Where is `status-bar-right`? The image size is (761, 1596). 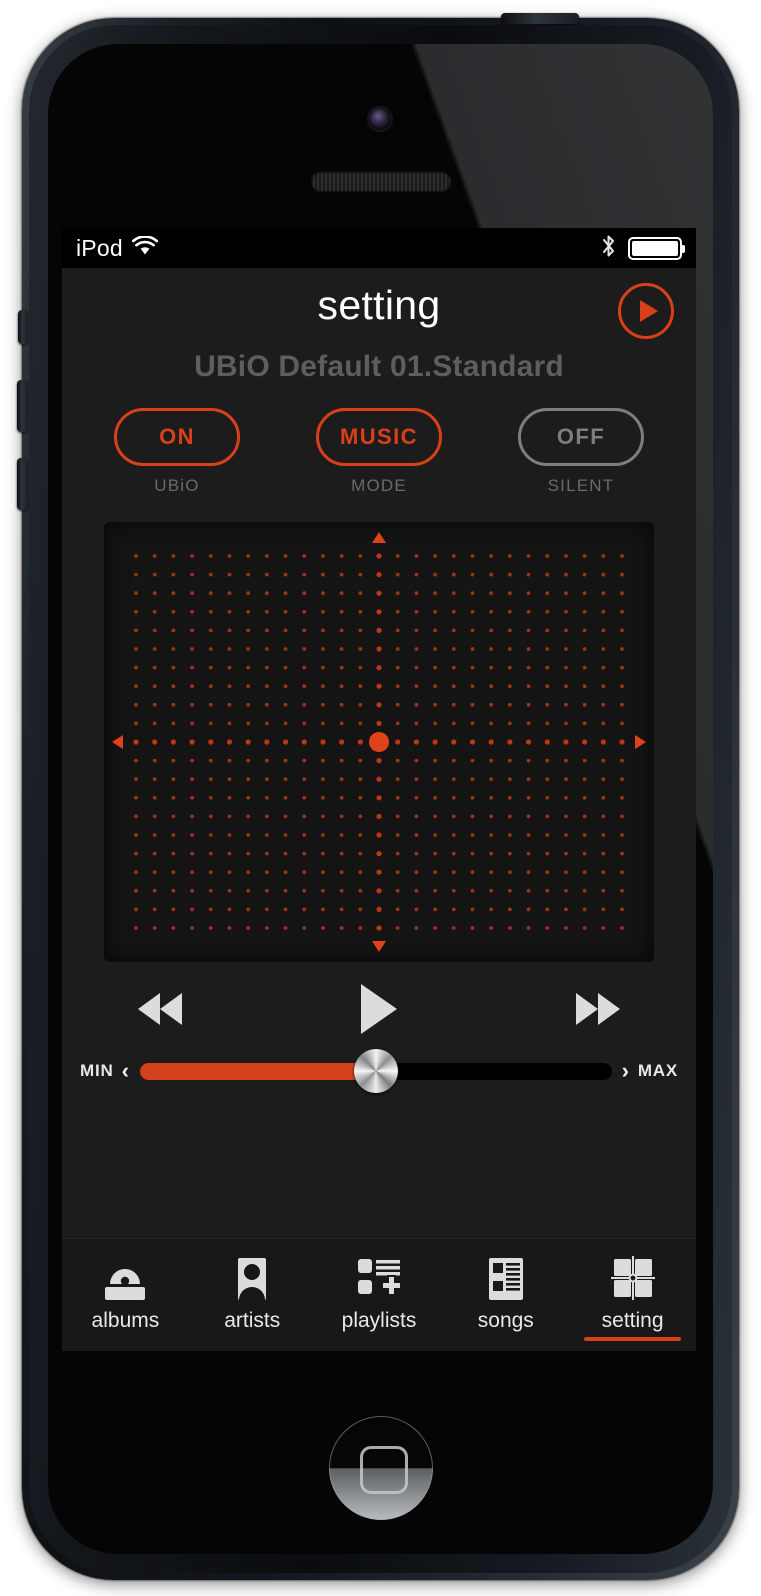 status-bar-right is located at coordinates (643, 248).